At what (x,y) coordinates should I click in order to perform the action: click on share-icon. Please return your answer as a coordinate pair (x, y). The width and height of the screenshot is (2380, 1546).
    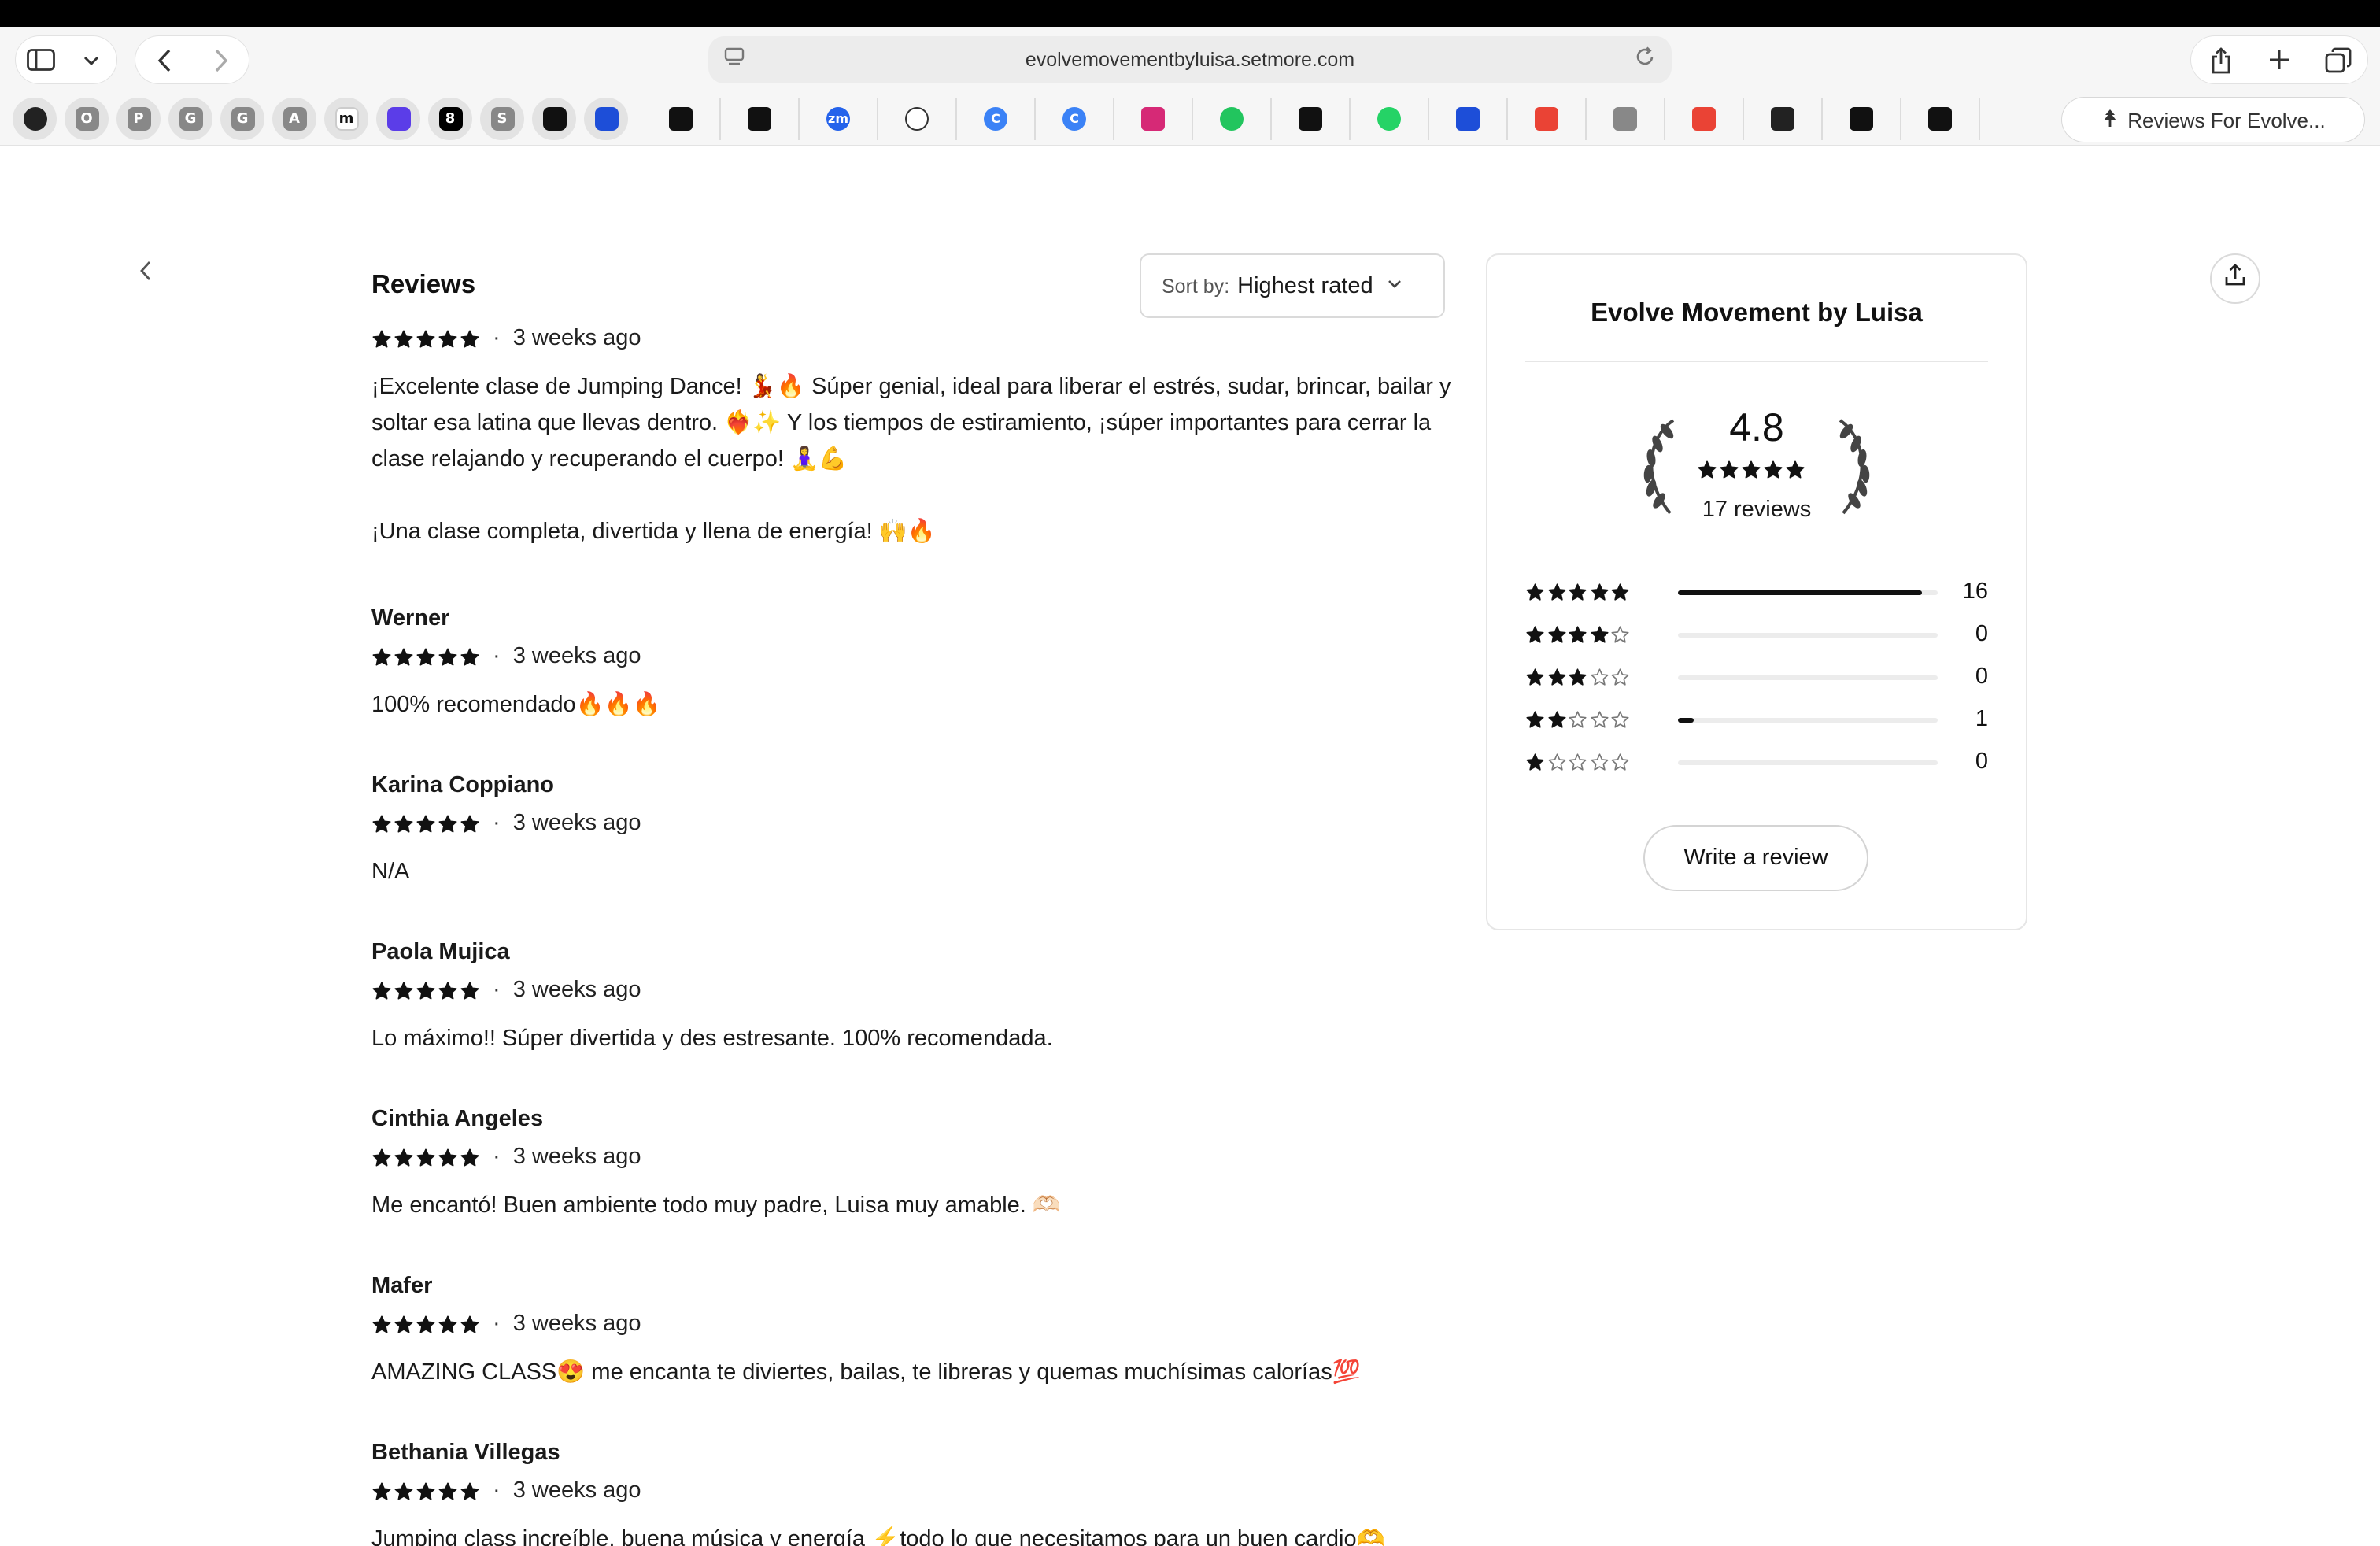
    Looking at the image, I should click on (2220, 60).